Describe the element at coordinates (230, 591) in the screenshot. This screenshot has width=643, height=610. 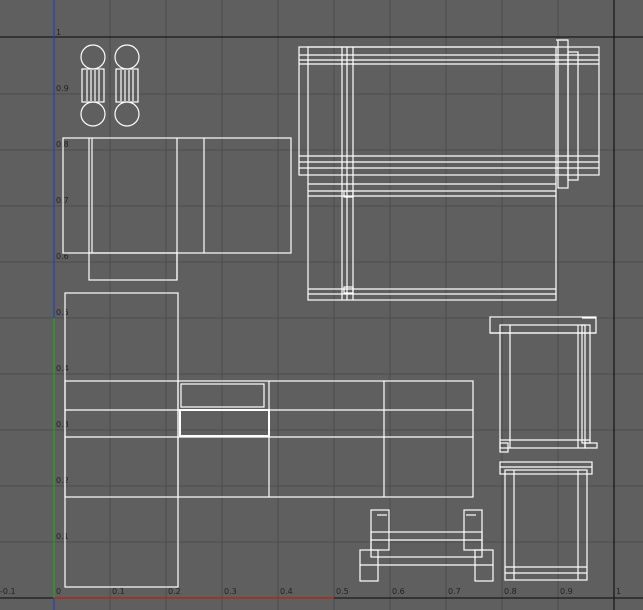
I see `x-tick-label: 0.3` at that location.